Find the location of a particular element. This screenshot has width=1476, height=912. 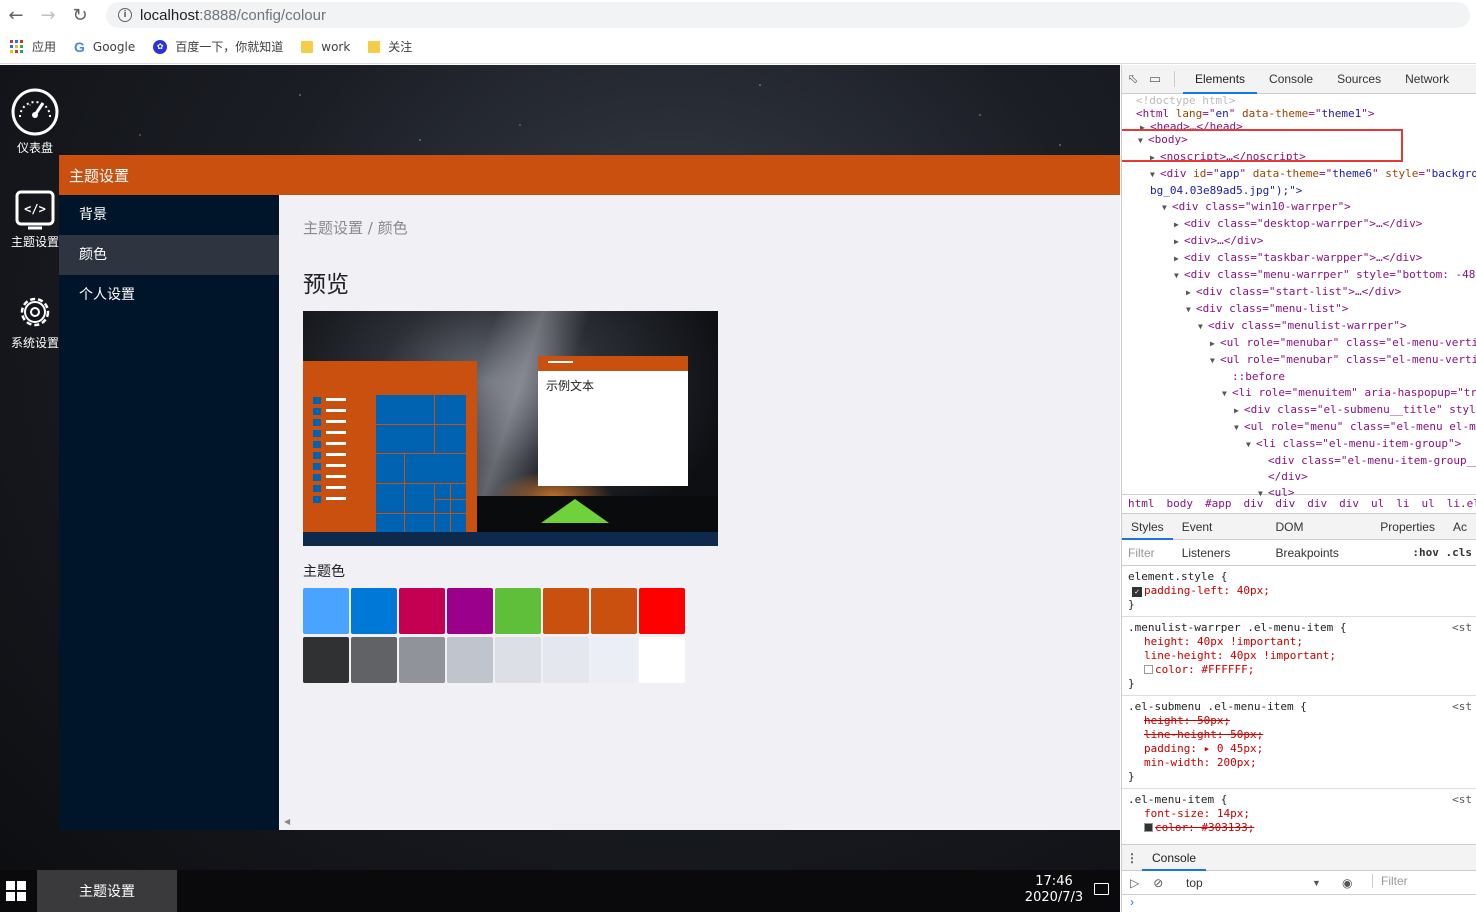

dom-node: ▼ <div class="menu-list"> is located at coordinates (1299, 309).